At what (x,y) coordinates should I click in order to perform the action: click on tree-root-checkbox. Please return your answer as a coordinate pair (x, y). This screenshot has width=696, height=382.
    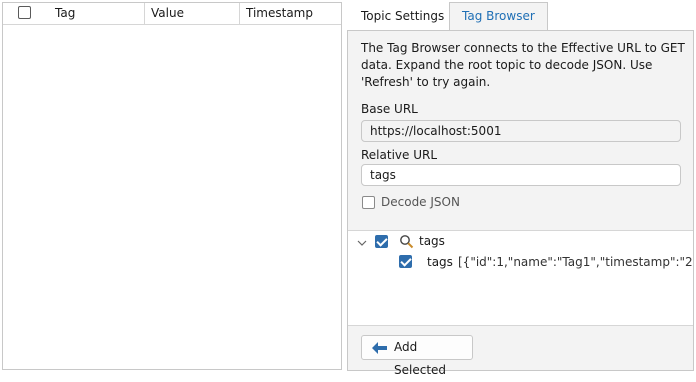
    Looking at the image, I should click on (381, 241).